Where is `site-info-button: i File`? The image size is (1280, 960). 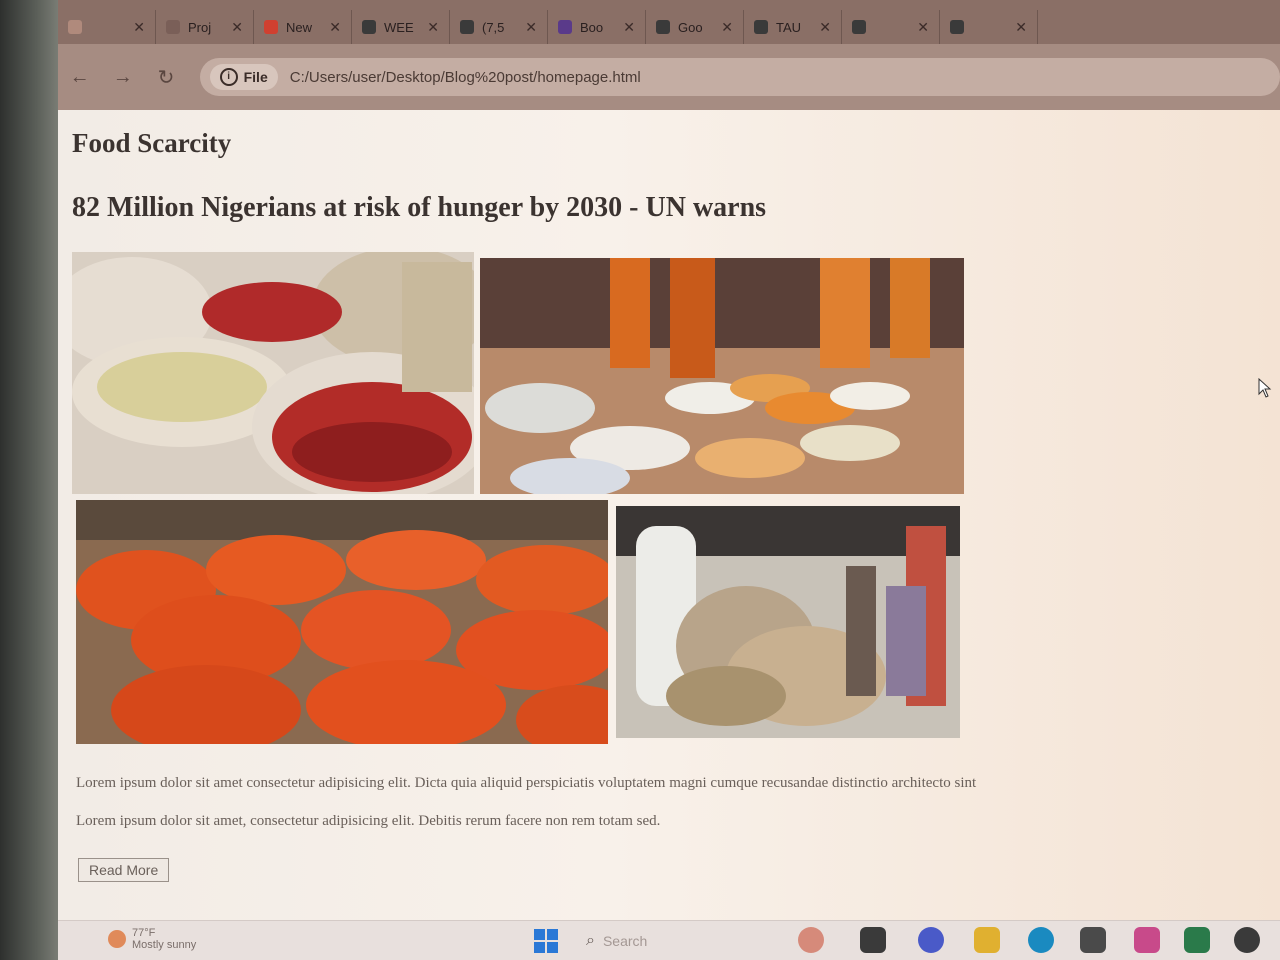
site-info-button: i File is located at coordinates (243, 77).